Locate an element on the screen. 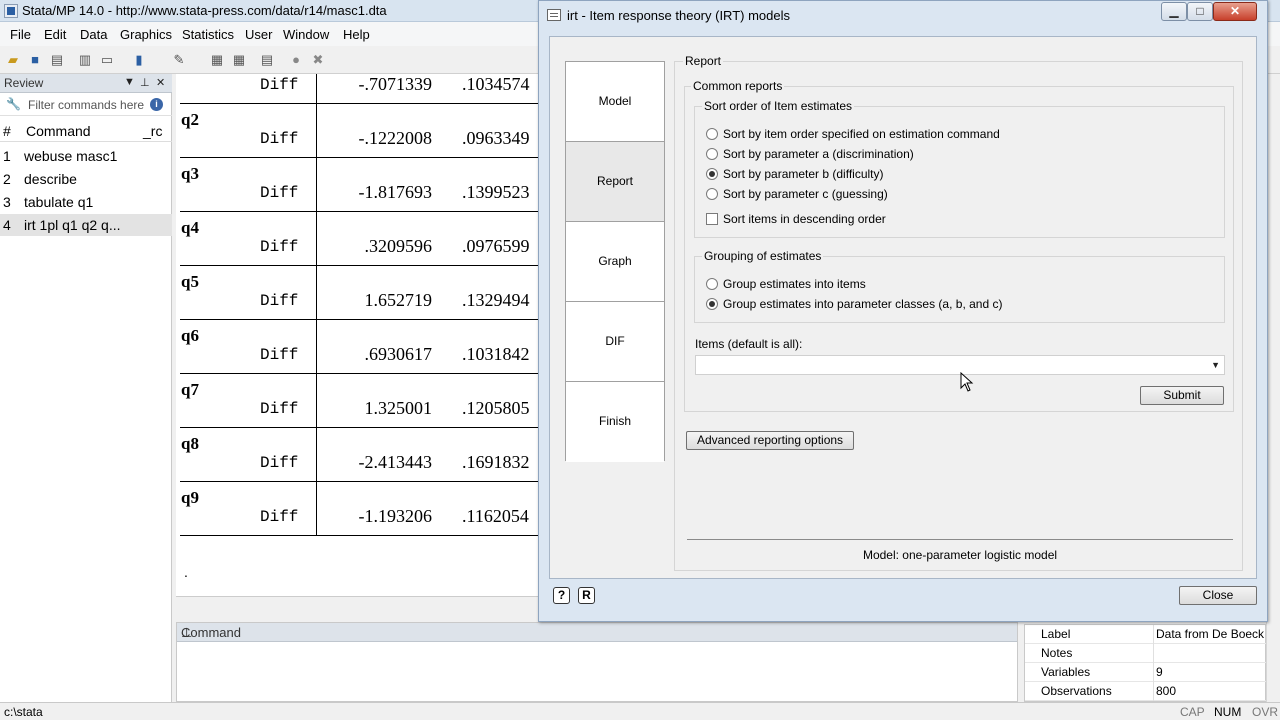 This screenshot has height=720, width=1280. result-coef: -2.413443 is located at coordinates (395, 462).